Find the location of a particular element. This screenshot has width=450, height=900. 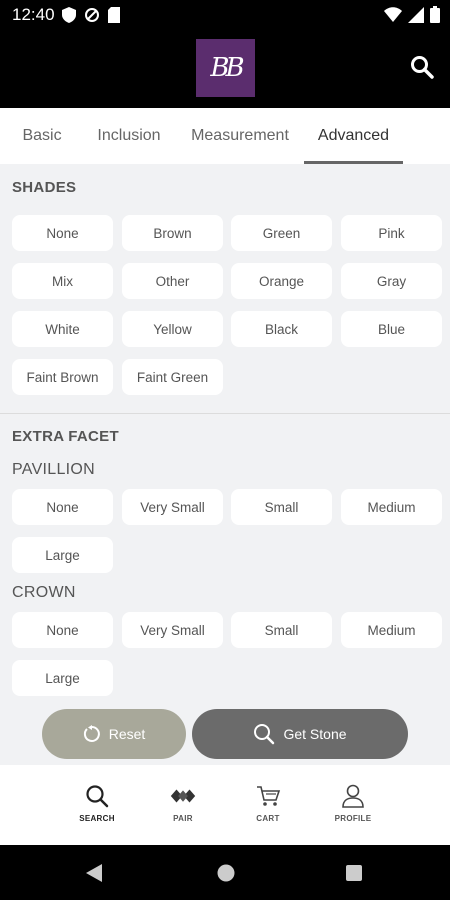

pavillion-chip: None is located at coordinates (62, 507).